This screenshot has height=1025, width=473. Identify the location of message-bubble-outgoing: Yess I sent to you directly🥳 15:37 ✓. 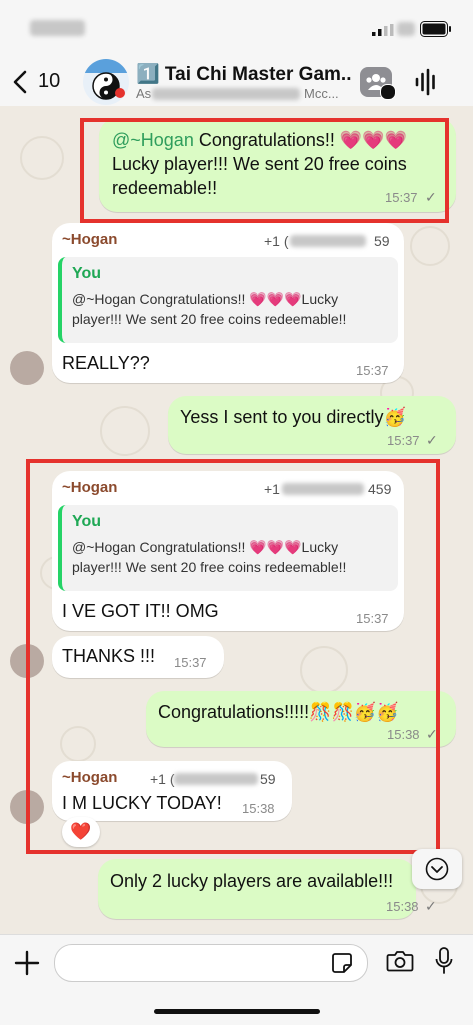
(312, 425).